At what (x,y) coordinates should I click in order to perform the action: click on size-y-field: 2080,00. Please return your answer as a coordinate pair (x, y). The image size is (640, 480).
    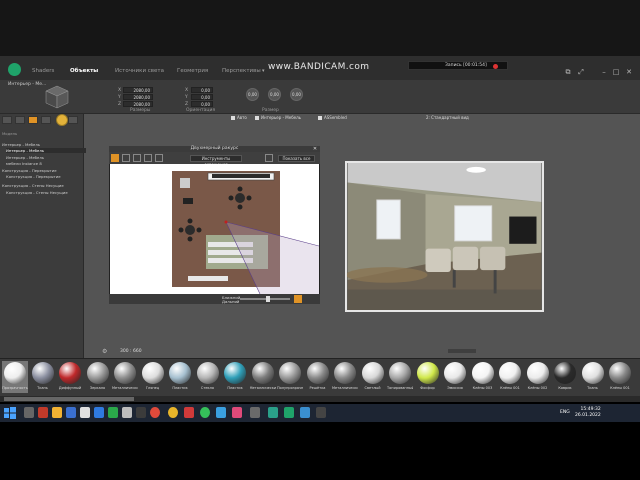
    Looking at the image, I should click on (138, 97).